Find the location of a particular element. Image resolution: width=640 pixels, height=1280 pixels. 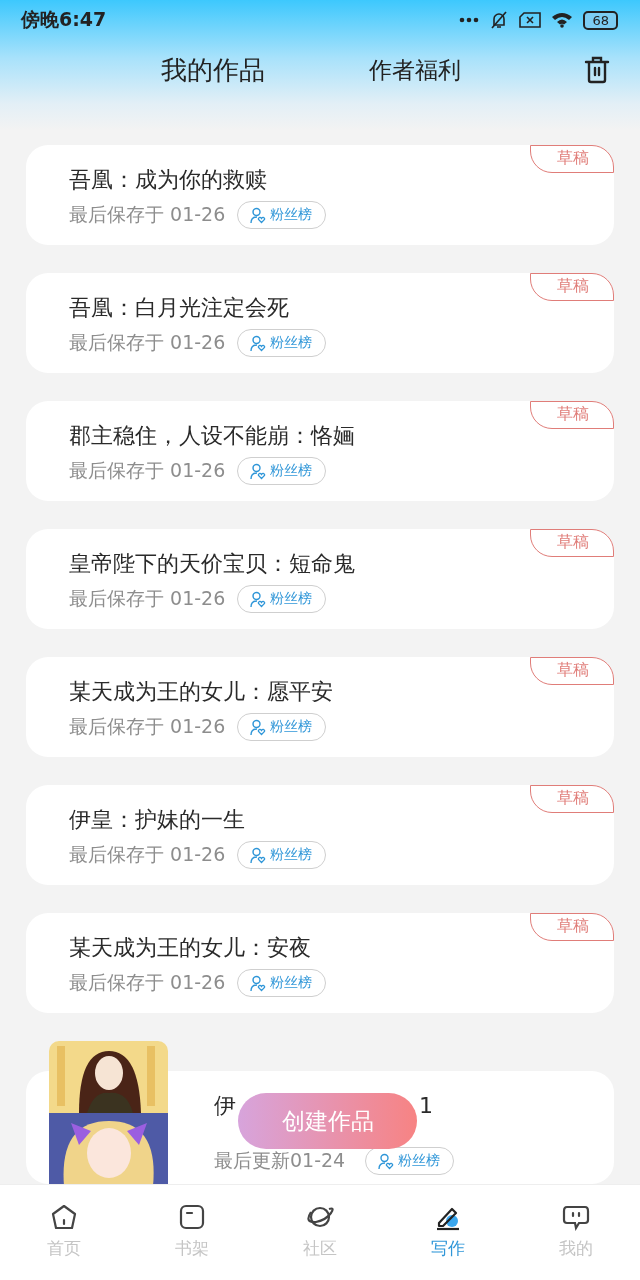

nav-tab: 书架 is located at coordinates (192, 1232).